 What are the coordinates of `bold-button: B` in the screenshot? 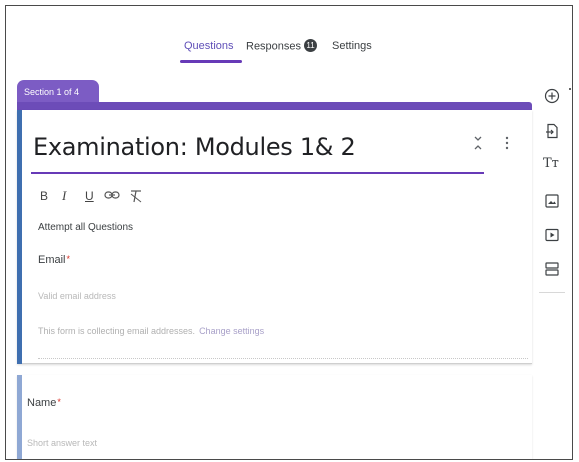 It's located at (44, 196).